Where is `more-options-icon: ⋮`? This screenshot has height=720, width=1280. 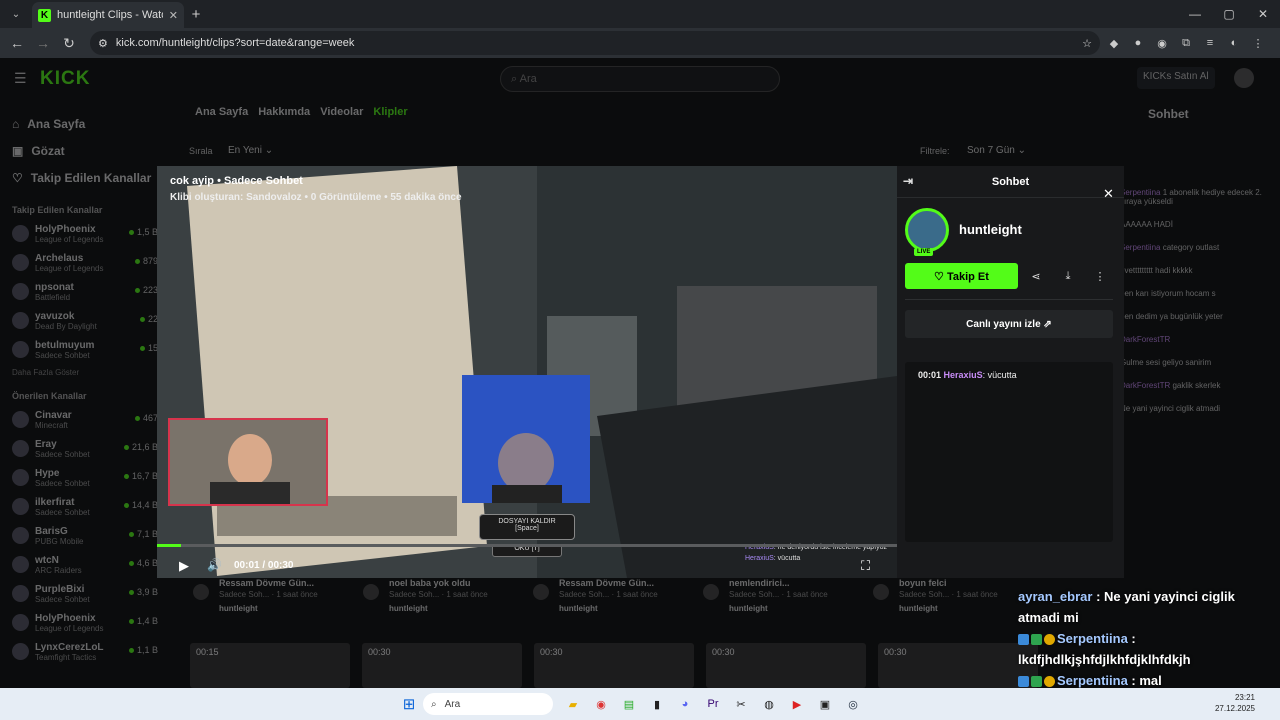 more-options-icon: ⋮ is located at coordinates (1100, 276).